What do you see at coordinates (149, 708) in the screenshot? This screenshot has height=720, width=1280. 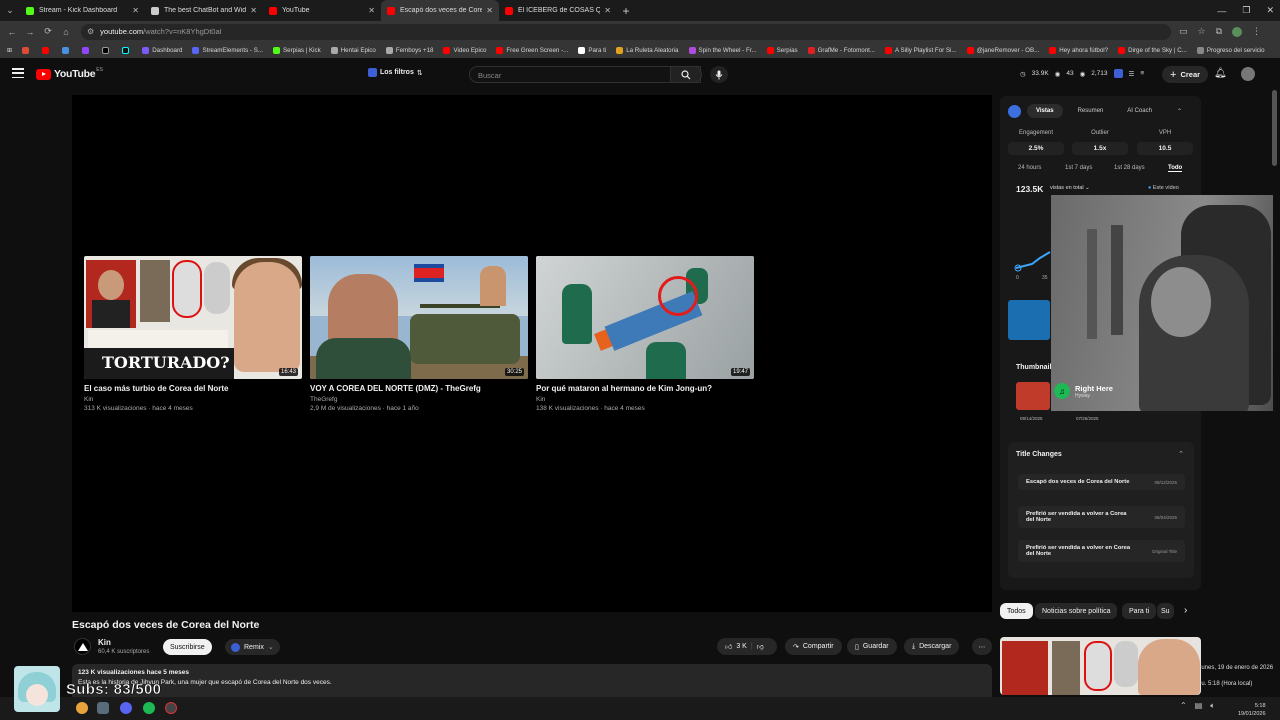 I see `spotify-taskbar-icon` at bounding box center [149, 708].